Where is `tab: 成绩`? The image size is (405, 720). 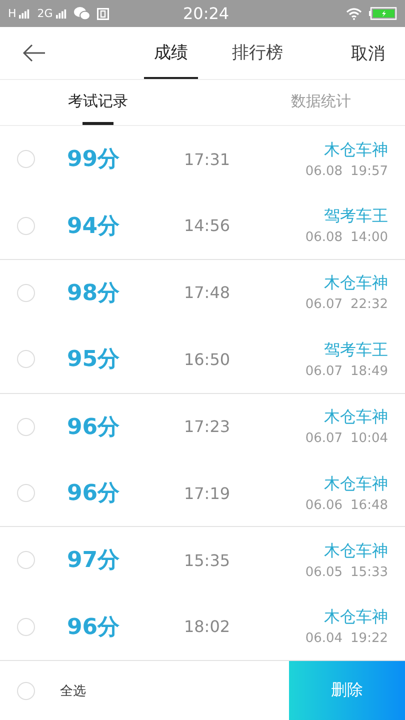
tab: 成绩 is located at coordinates (171, 53).